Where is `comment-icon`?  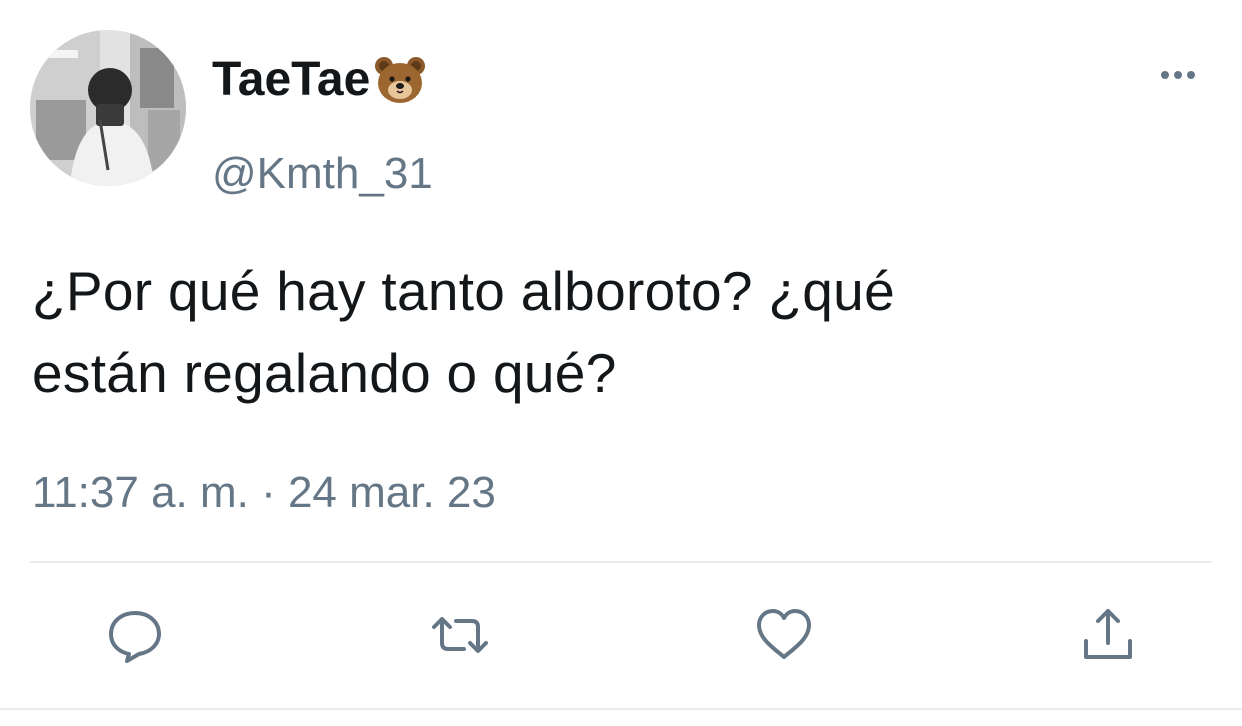
comment-icon is located at coordinates (135, 637).